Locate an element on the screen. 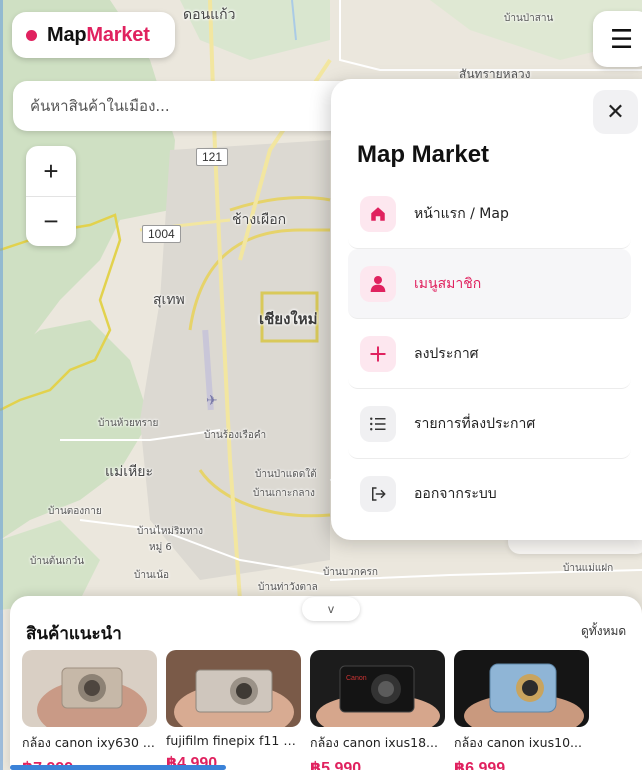  map-label: บ้านบวกครก is located at coordinates (350, 572).